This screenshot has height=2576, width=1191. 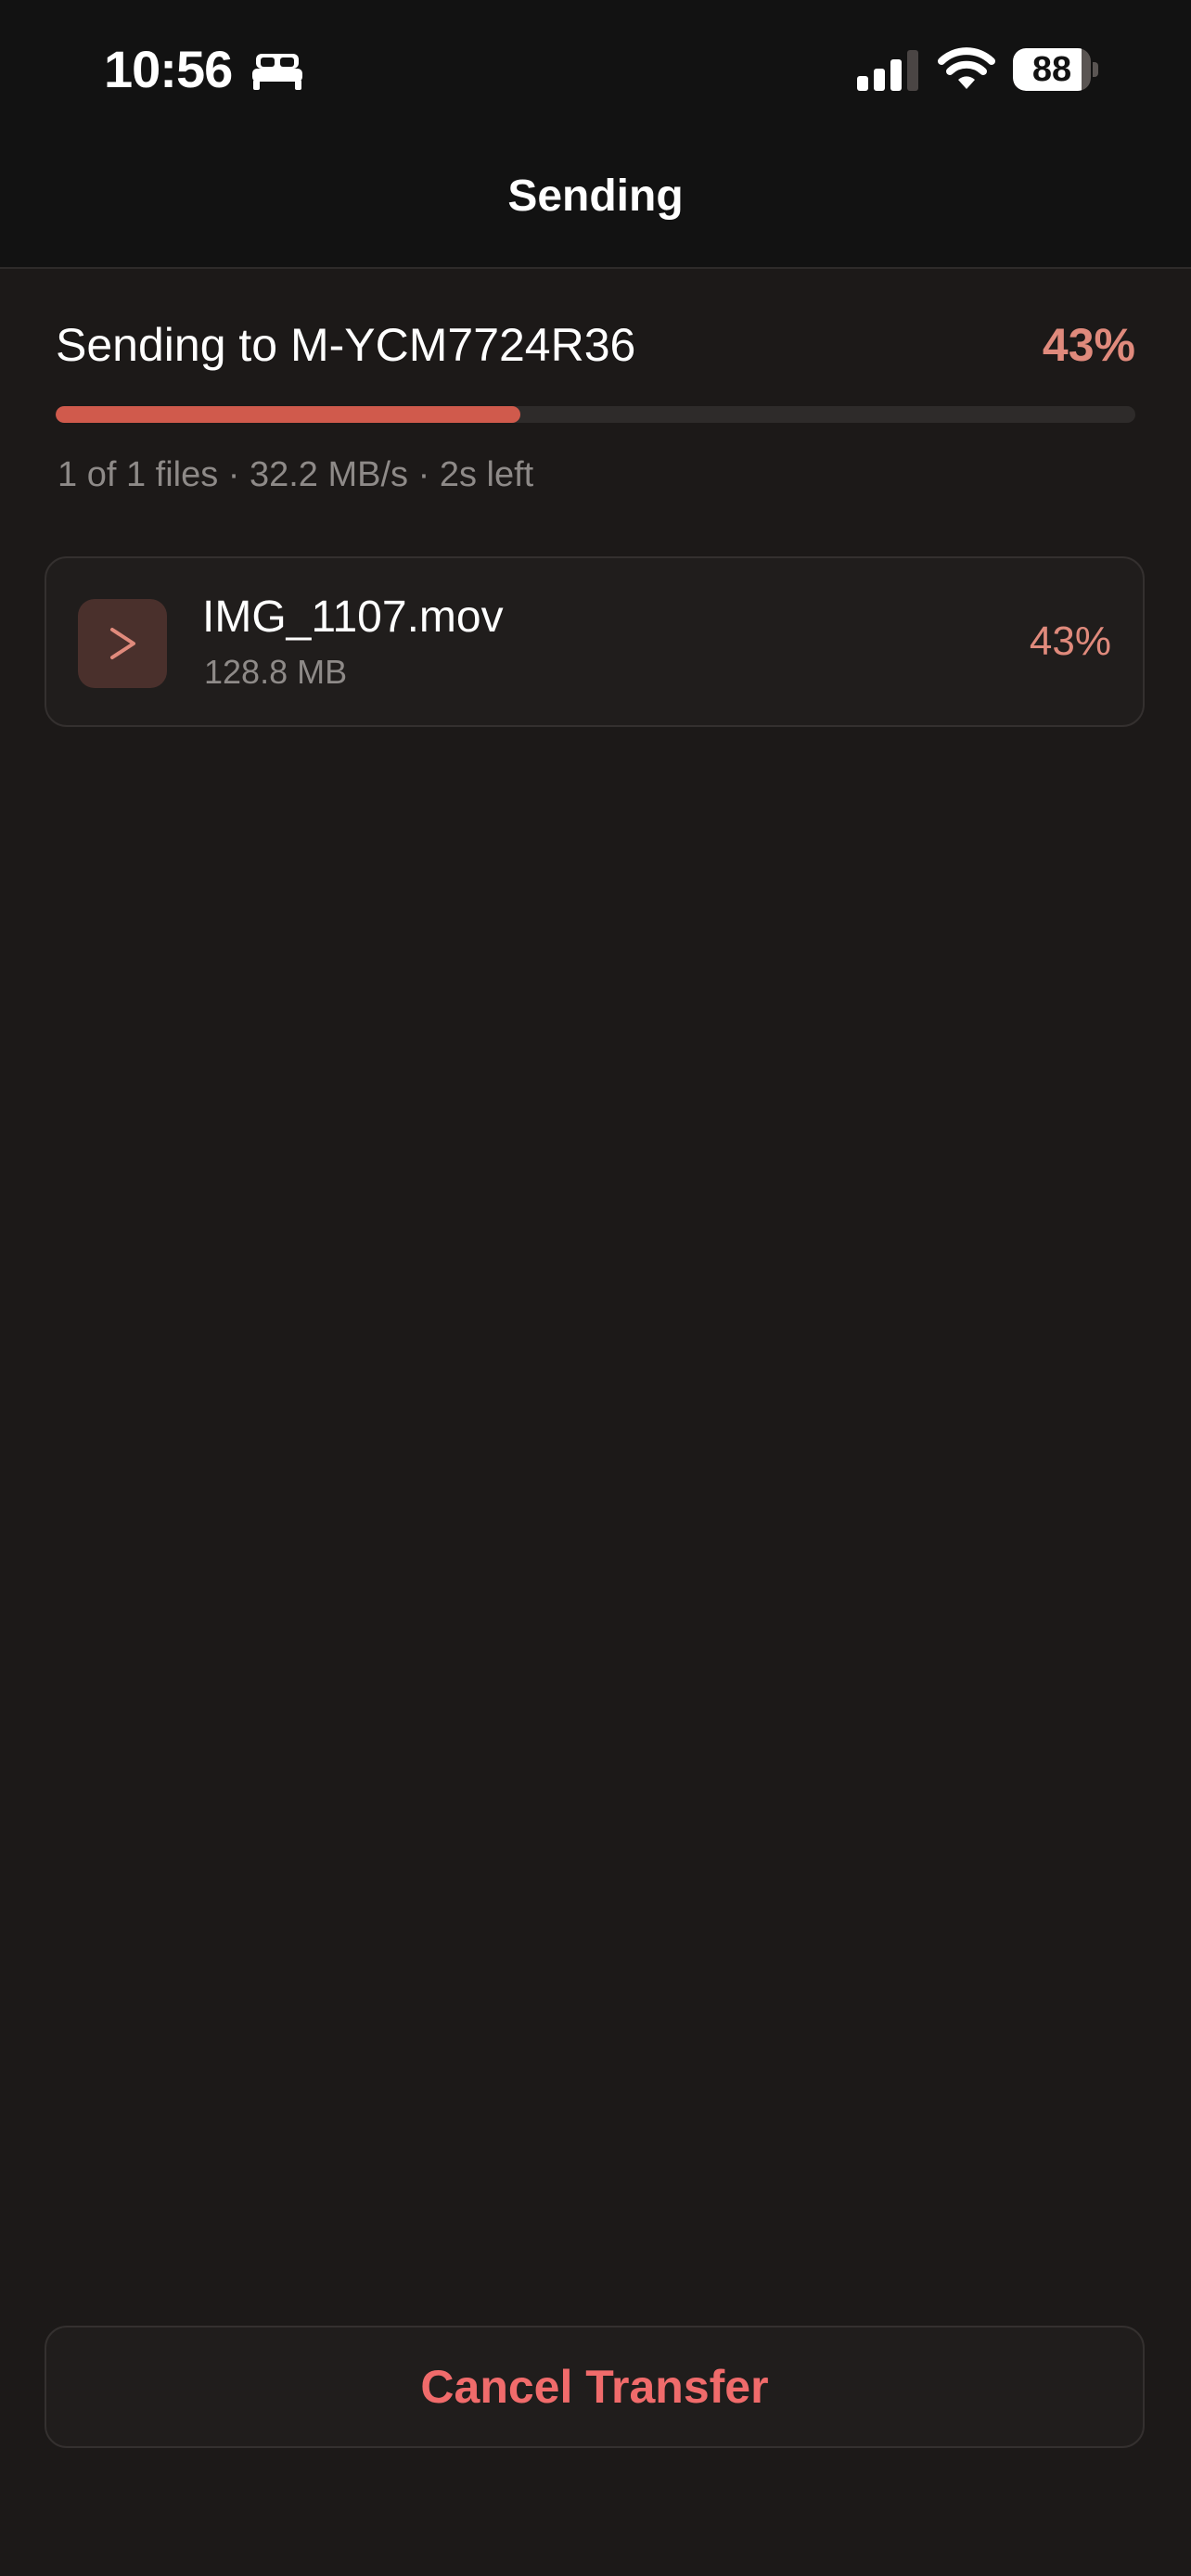 What do you see at coordinates (1070, 641) in the screenshot?
I see `file-percent: 43%` at bounding box center [1070, 641].